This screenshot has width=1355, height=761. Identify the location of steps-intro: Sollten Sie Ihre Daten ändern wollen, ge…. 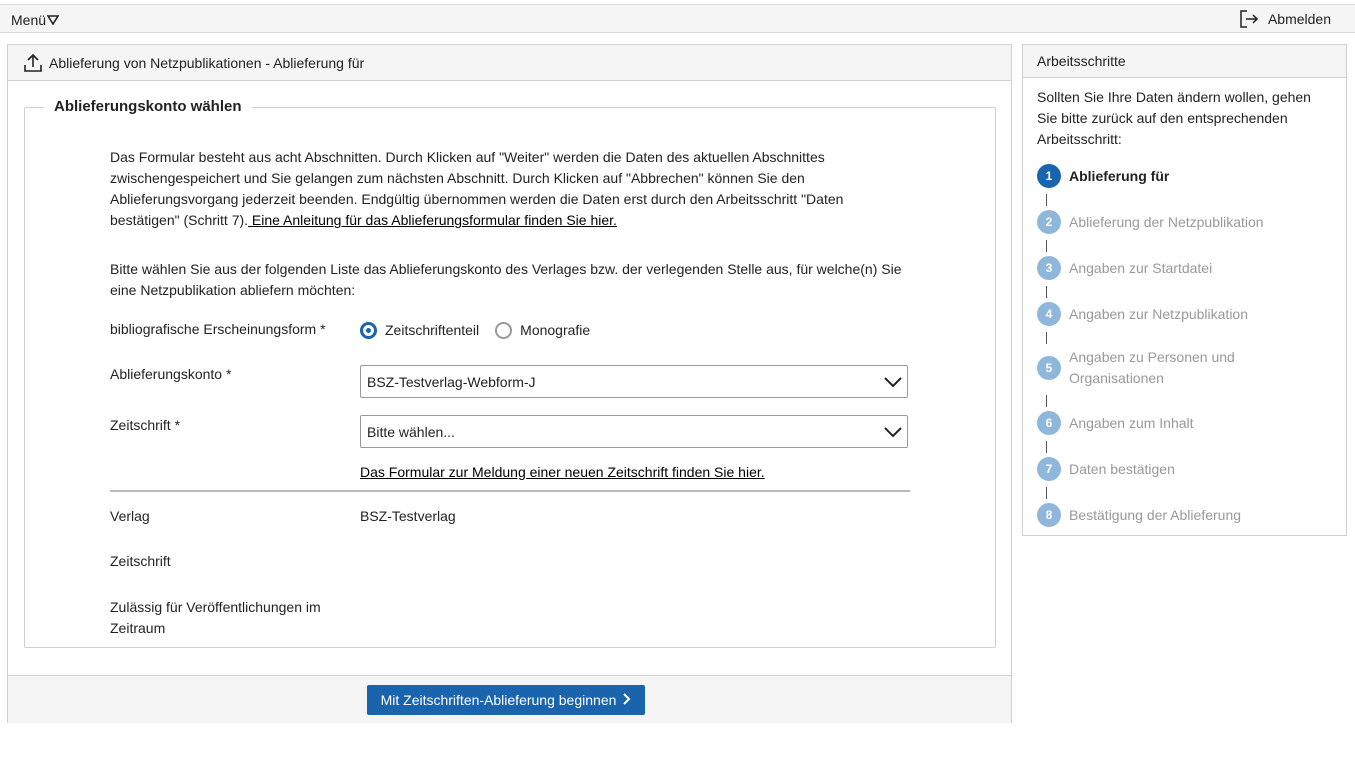
(1174, 118).